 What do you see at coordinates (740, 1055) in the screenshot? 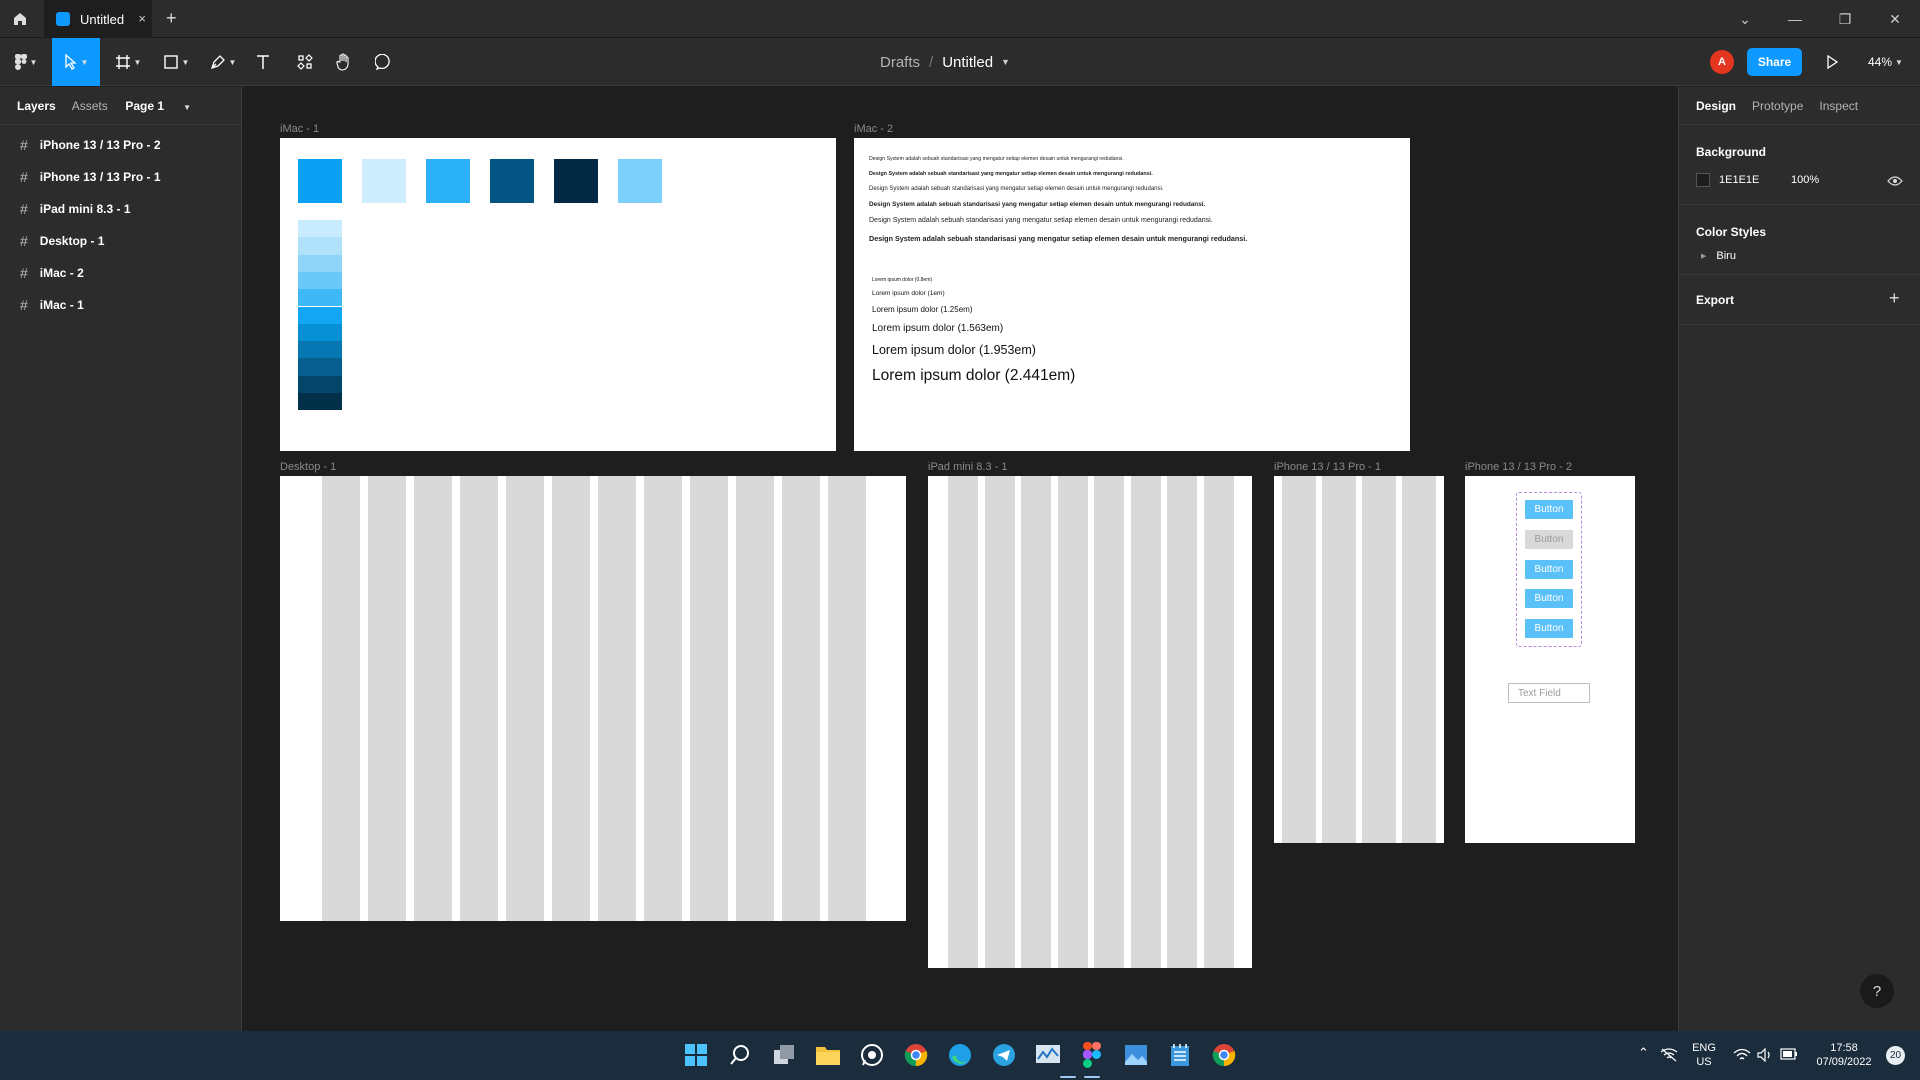
I see `search-icon` at bounding box center [740, 1055].